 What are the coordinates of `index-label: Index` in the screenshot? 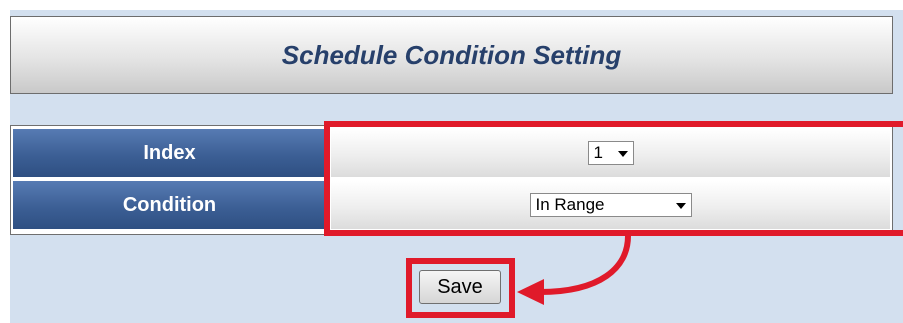 It's located at (169, 153).